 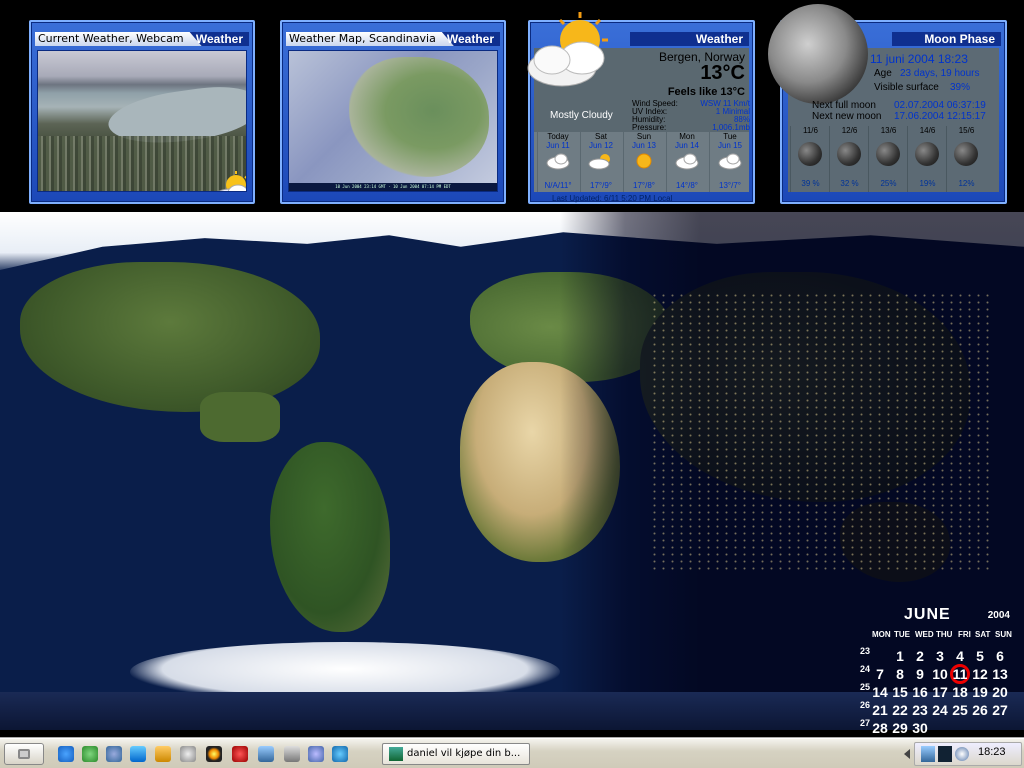 What do you see at coordinates (980, 674) in the screenshot?
I see `calendar-day: 12` at bounding box center [980, 674].